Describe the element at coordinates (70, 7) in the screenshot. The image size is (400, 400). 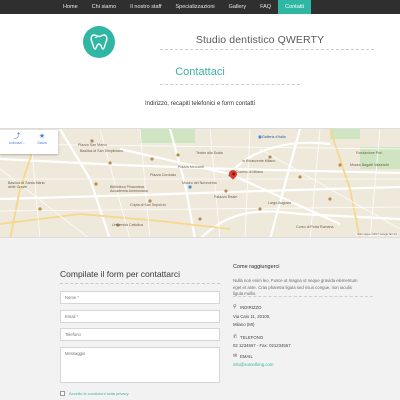
I see `nav-item-home: Home` at that location.